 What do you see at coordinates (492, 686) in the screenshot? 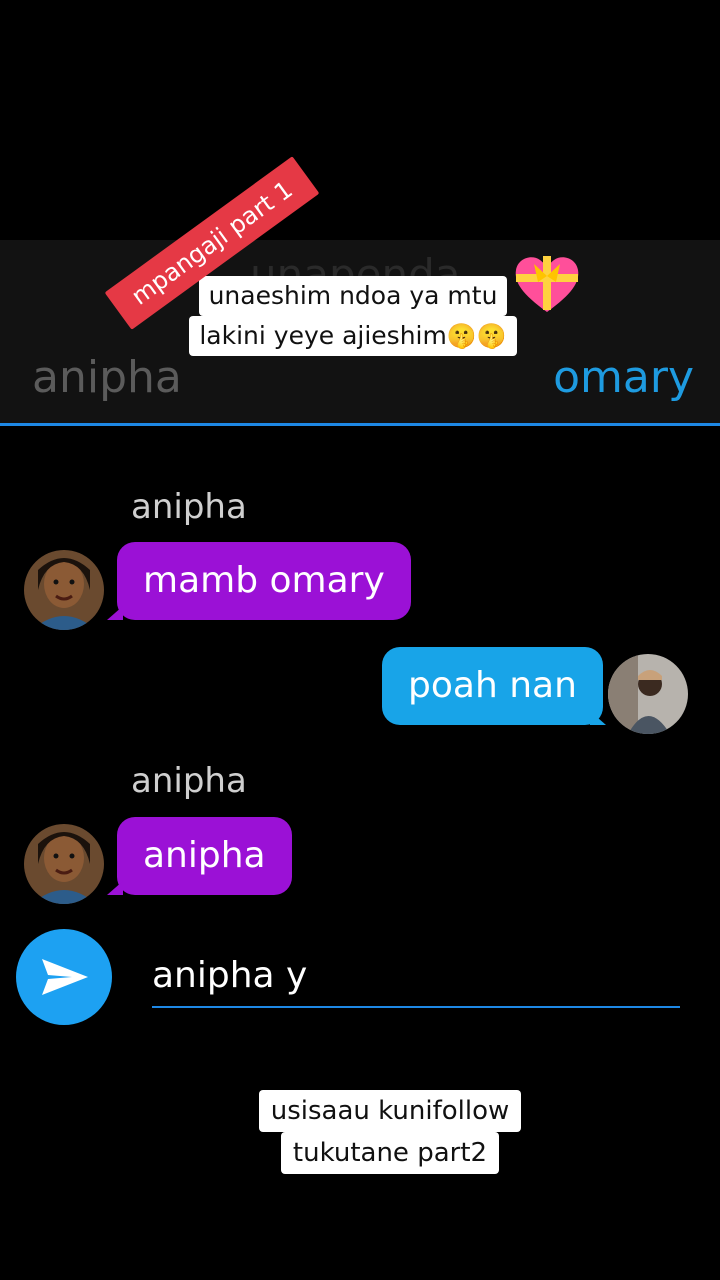
I see `message-bubble-outgoing: poah nan` at bounding box center [492, 686].